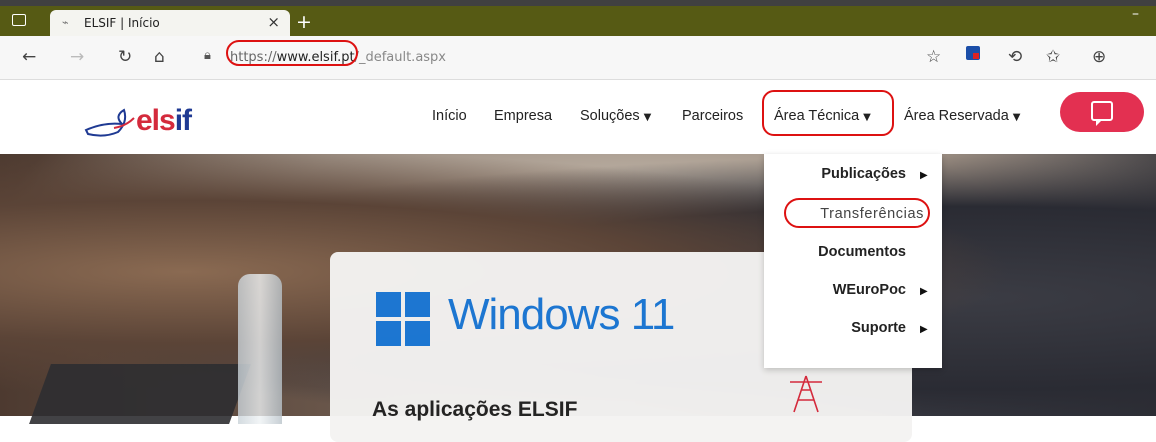 The image size is (1156, 442). I want to click on nav-label: Empresa, so click(523, 116).